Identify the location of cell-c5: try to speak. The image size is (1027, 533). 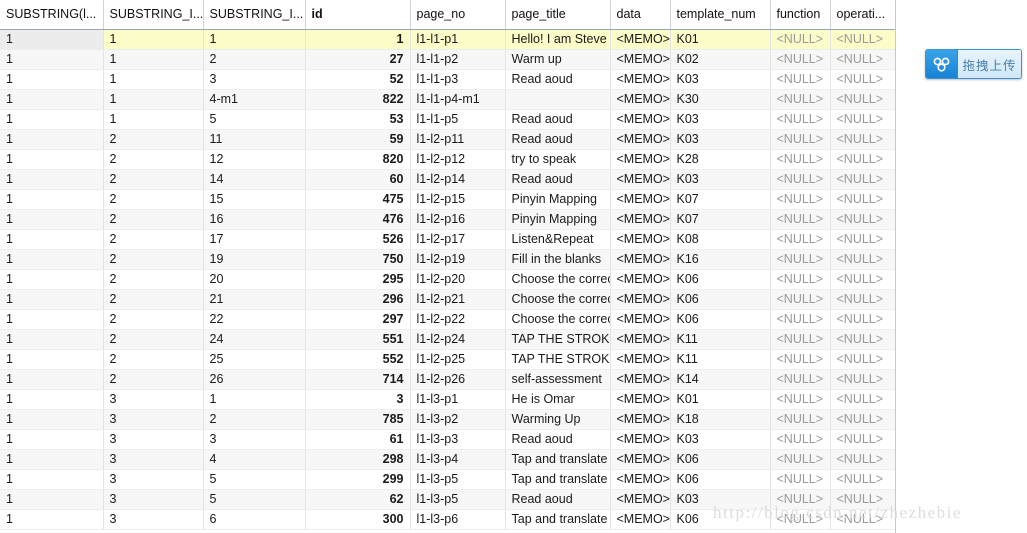
(558, 159).